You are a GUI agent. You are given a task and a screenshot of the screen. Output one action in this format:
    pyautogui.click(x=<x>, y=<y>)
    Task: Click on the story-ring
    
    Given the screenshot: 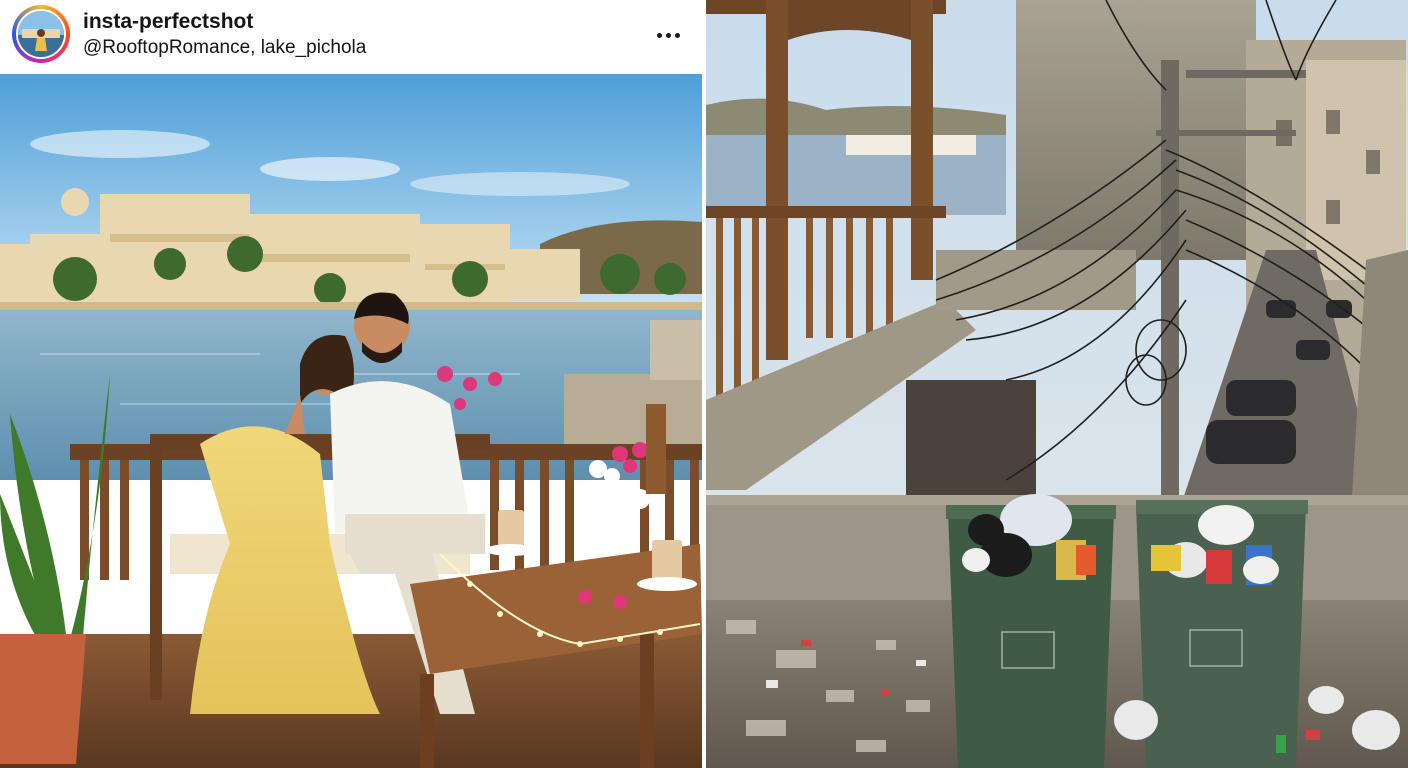 What is the action you would take?
    pyautogui.click(x=41, y=34)
    